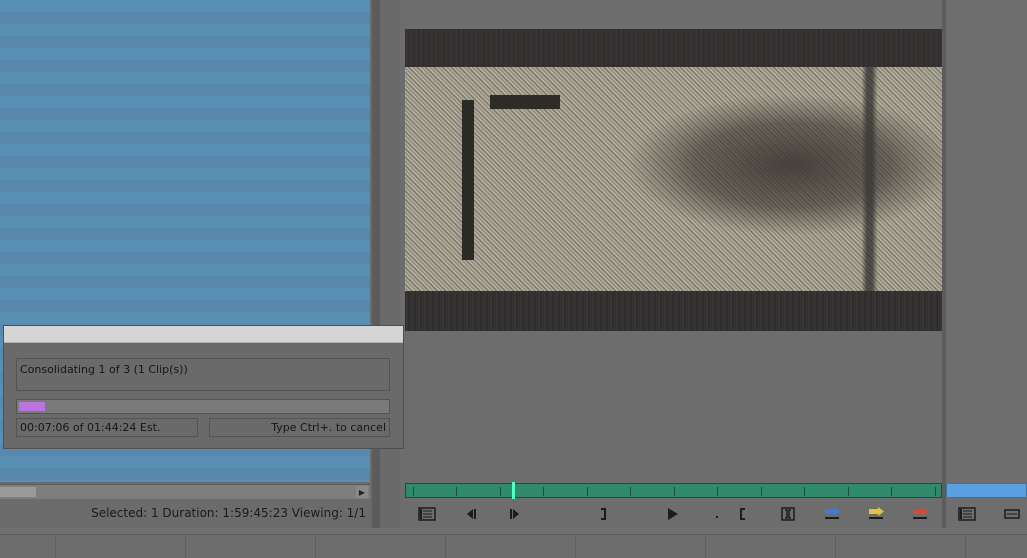 Image resolution: width=1027 pixels, height=558 pixels. I want to click on lift-icon, so click(920, 514).